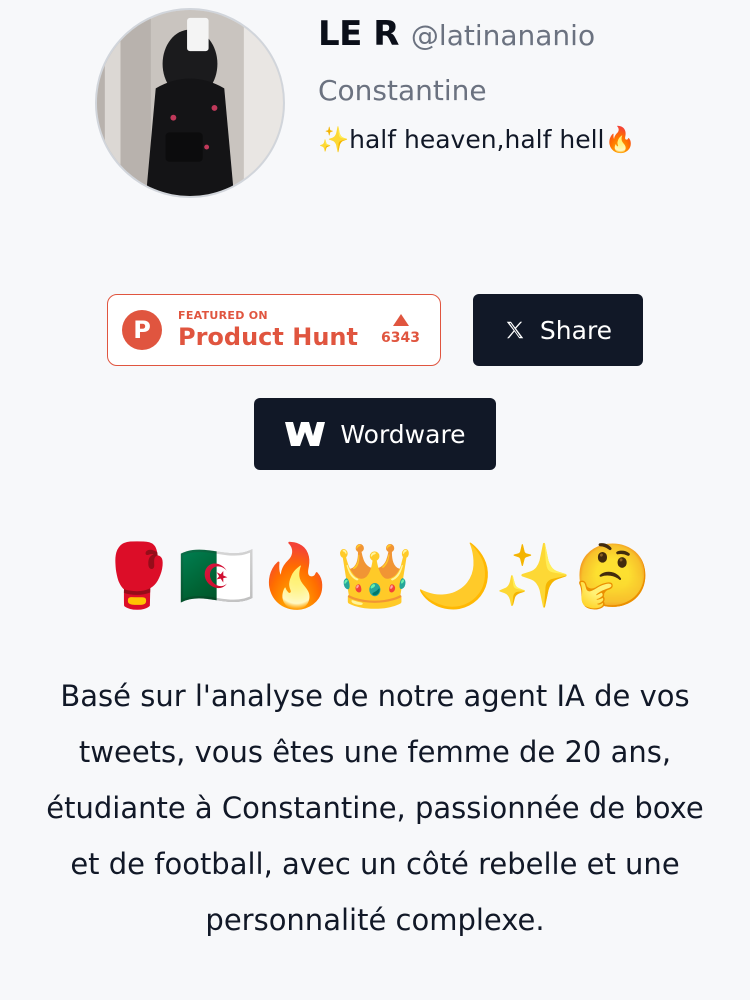 The width and height of the screenshot is (750, 1000). Describe the element at coordinates (576, 330) in the screenshot. I see `share-label: Share` at that location.